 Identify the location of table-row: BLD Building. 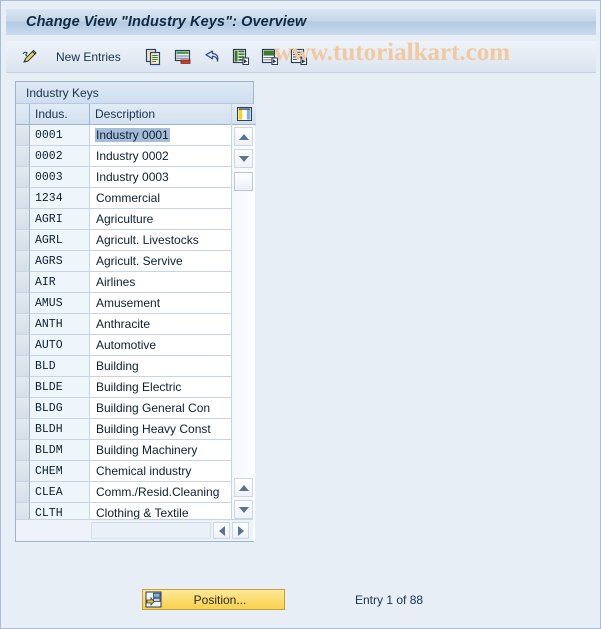
(123, 366).